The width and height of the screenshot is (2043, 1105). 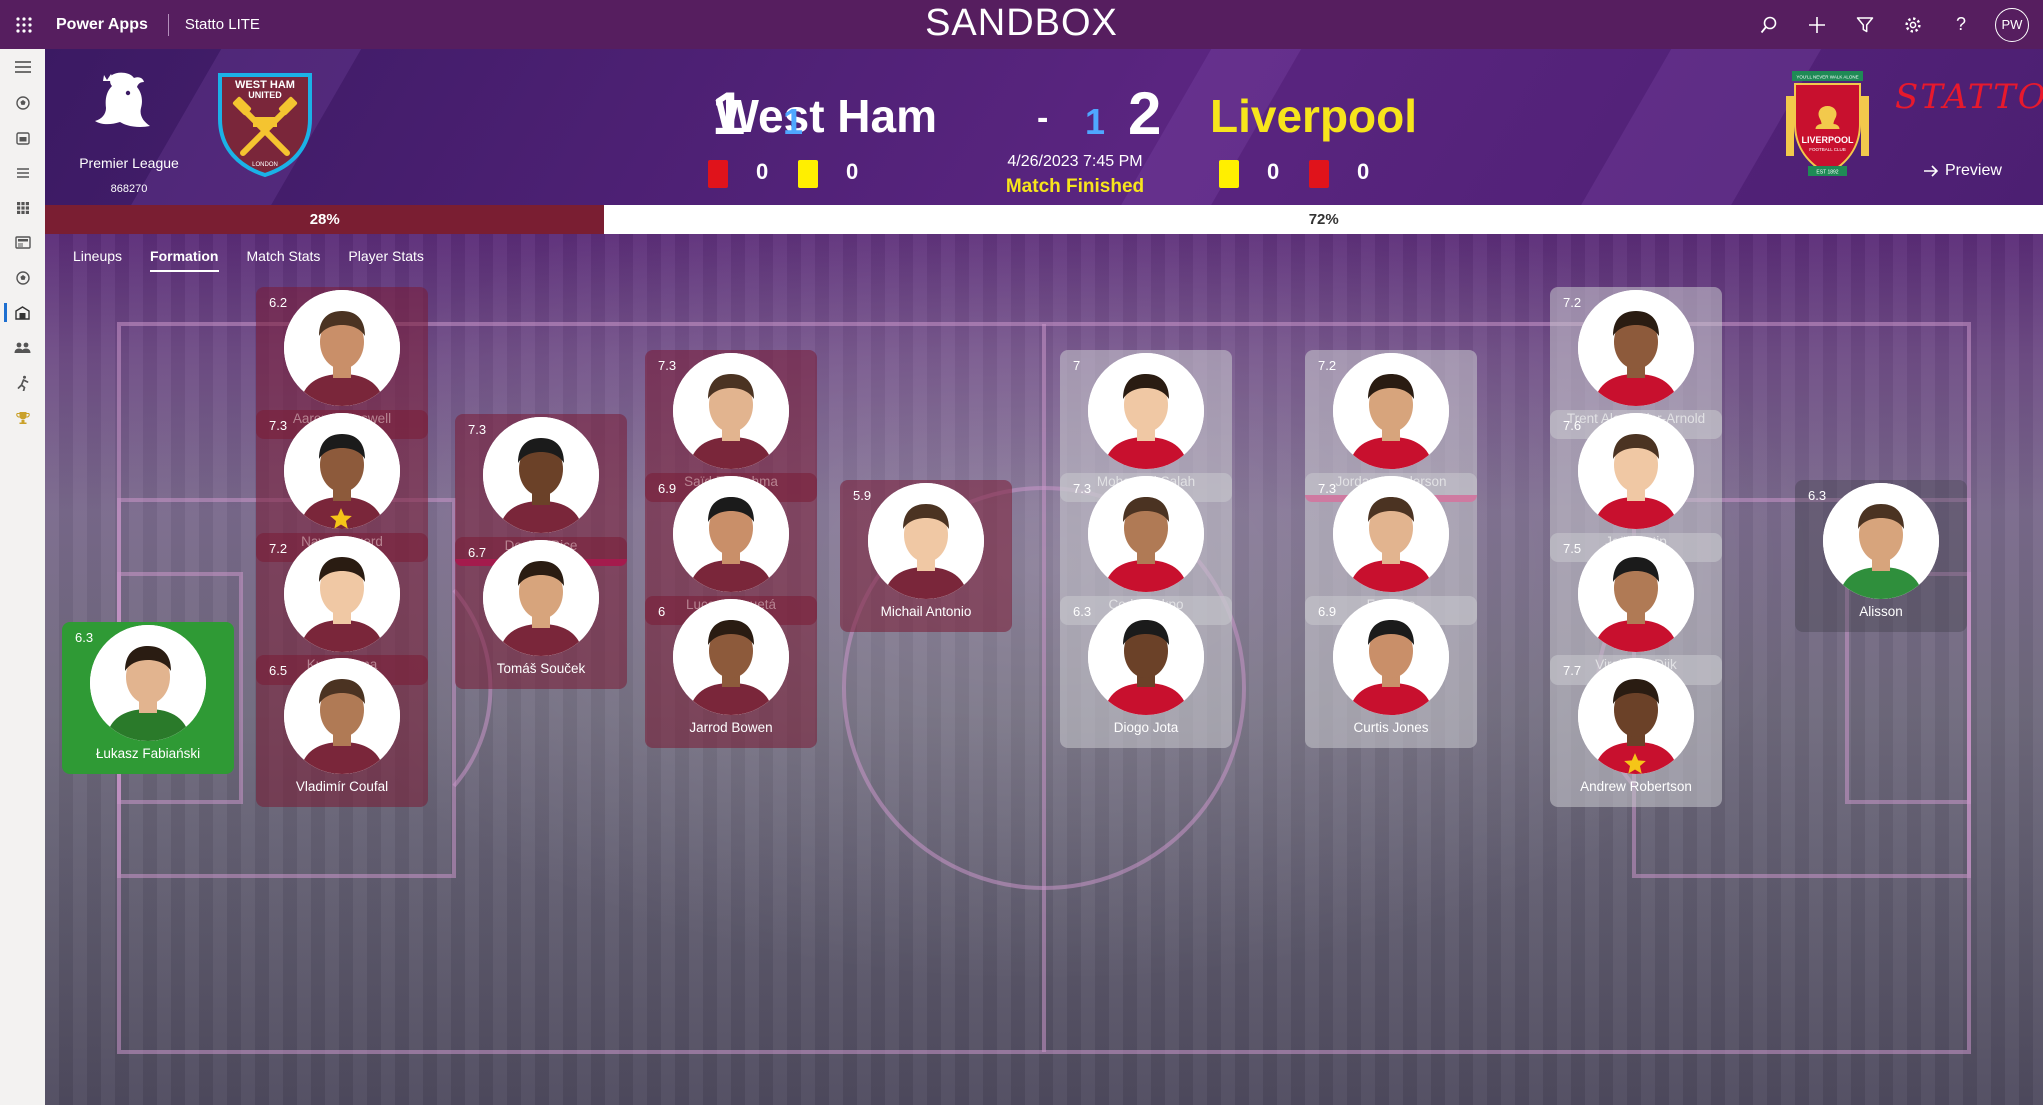 What do you see at coordinates (22, 382) in the screenshot?
I see `runner-icon` at bounding box center [22, 382].